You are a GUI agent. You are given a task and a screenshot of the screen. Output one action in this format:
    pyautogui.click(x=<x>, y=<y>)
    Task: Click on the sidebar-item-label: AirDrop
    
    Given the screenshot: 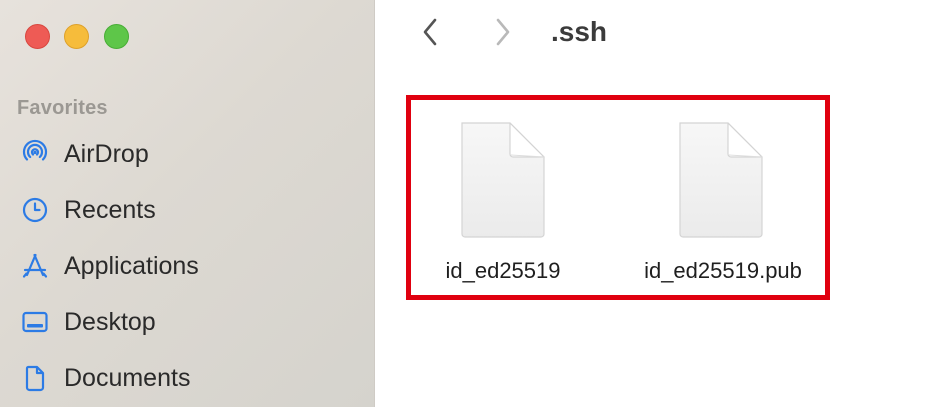 What is the action you would take?
    pyautogui.click(x=106, y=153)
    